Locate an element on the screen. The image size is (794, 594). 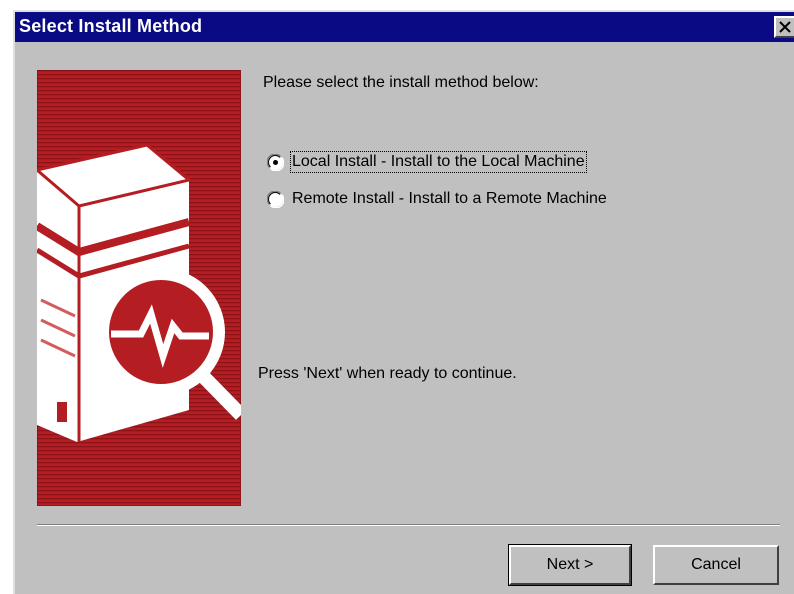
close-button is located at coordinates (784, 27).